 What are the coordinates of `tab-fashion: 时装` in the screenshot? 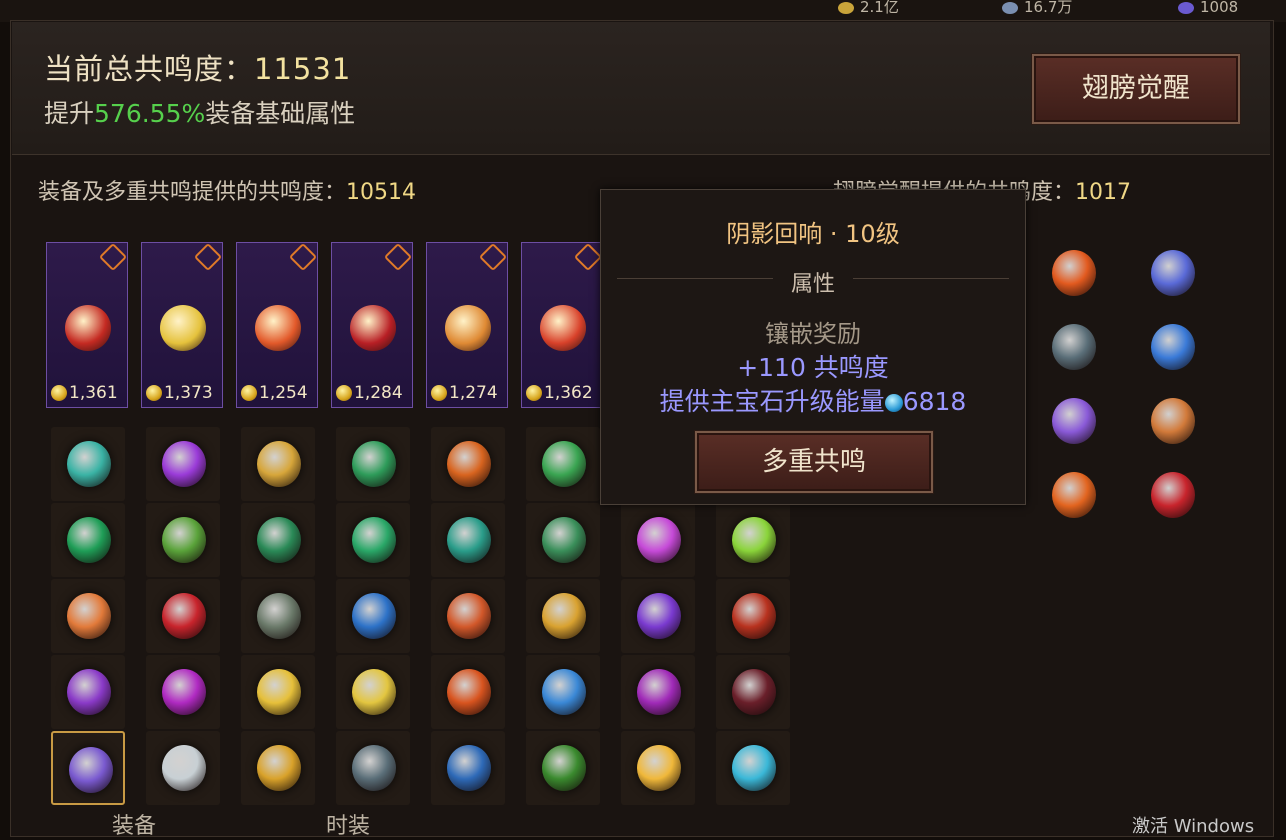 It's located at (348, 824).